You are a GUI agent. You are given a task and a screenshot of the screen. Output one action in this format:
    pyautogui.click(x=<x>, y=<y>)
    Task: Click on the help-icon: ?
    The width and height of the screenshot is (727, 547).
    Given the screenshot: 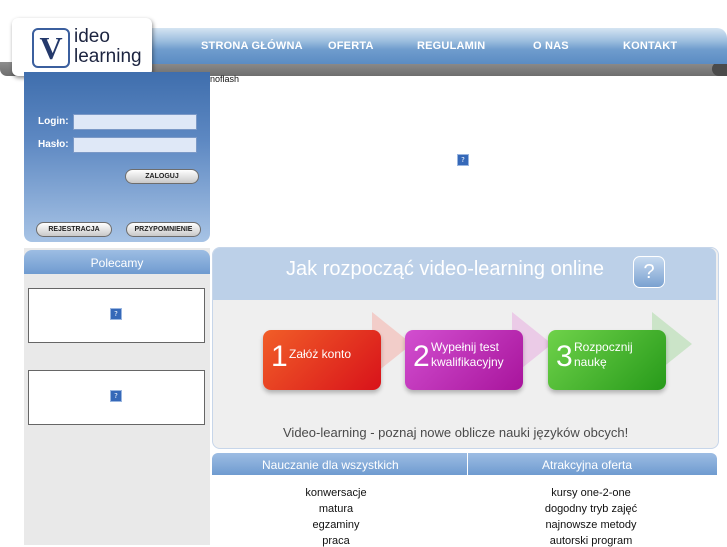 What is the action you would take?
    pyautogui.click(x=649, y=272)
    